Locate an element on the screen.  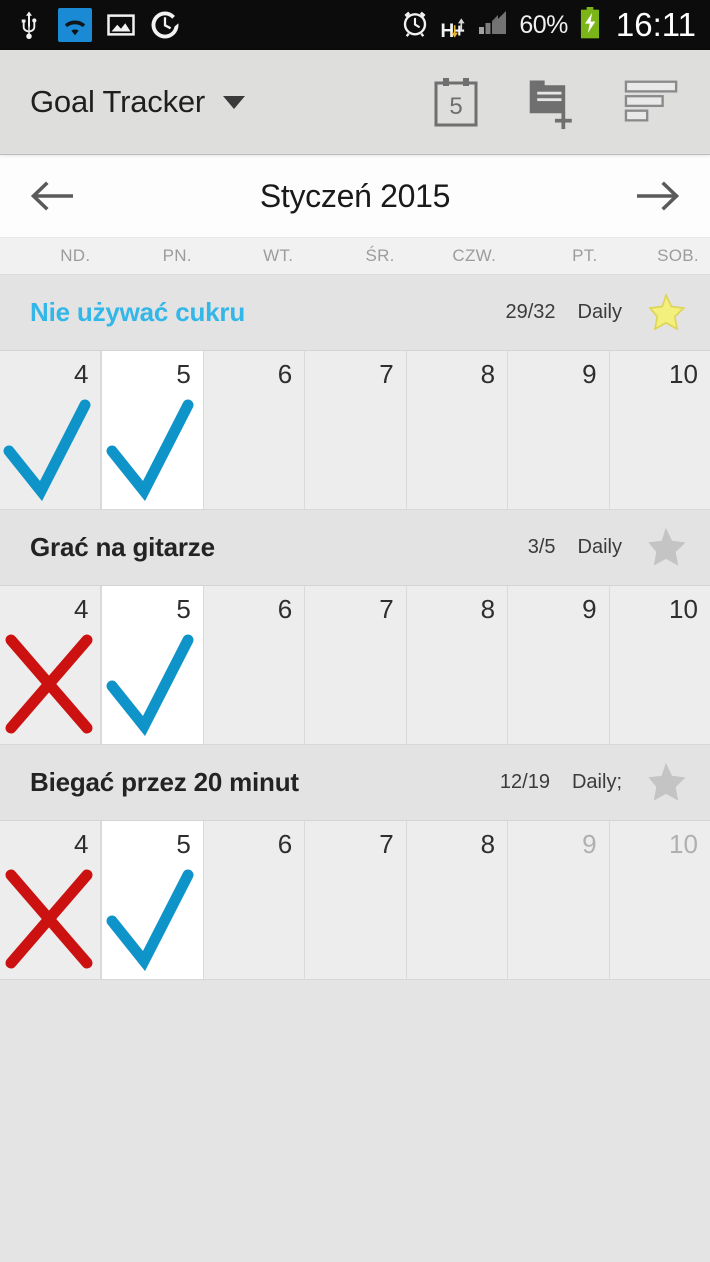
app-title-dropdown: Goal Tracker is located at coordinates (138, 102).